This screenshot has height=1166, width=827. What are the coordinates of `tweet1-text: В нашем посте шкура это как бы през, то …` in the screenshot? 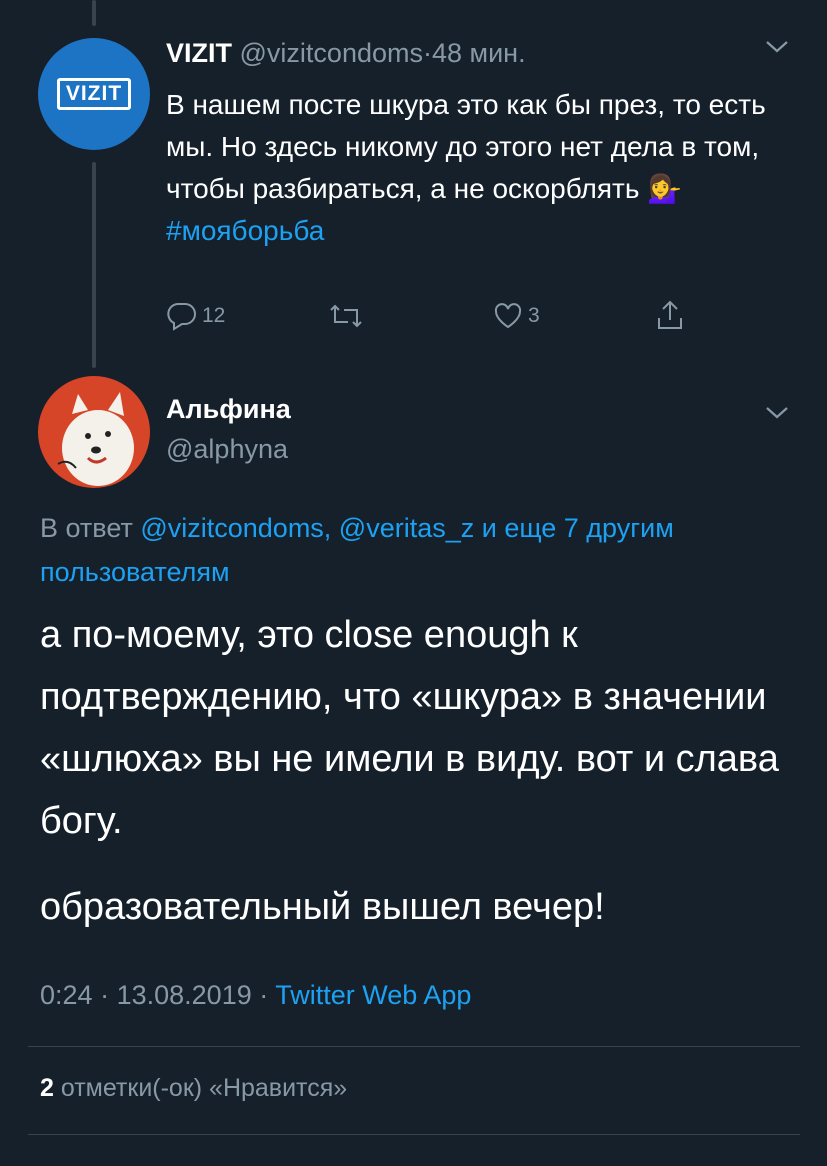 It's located at (471, 168).